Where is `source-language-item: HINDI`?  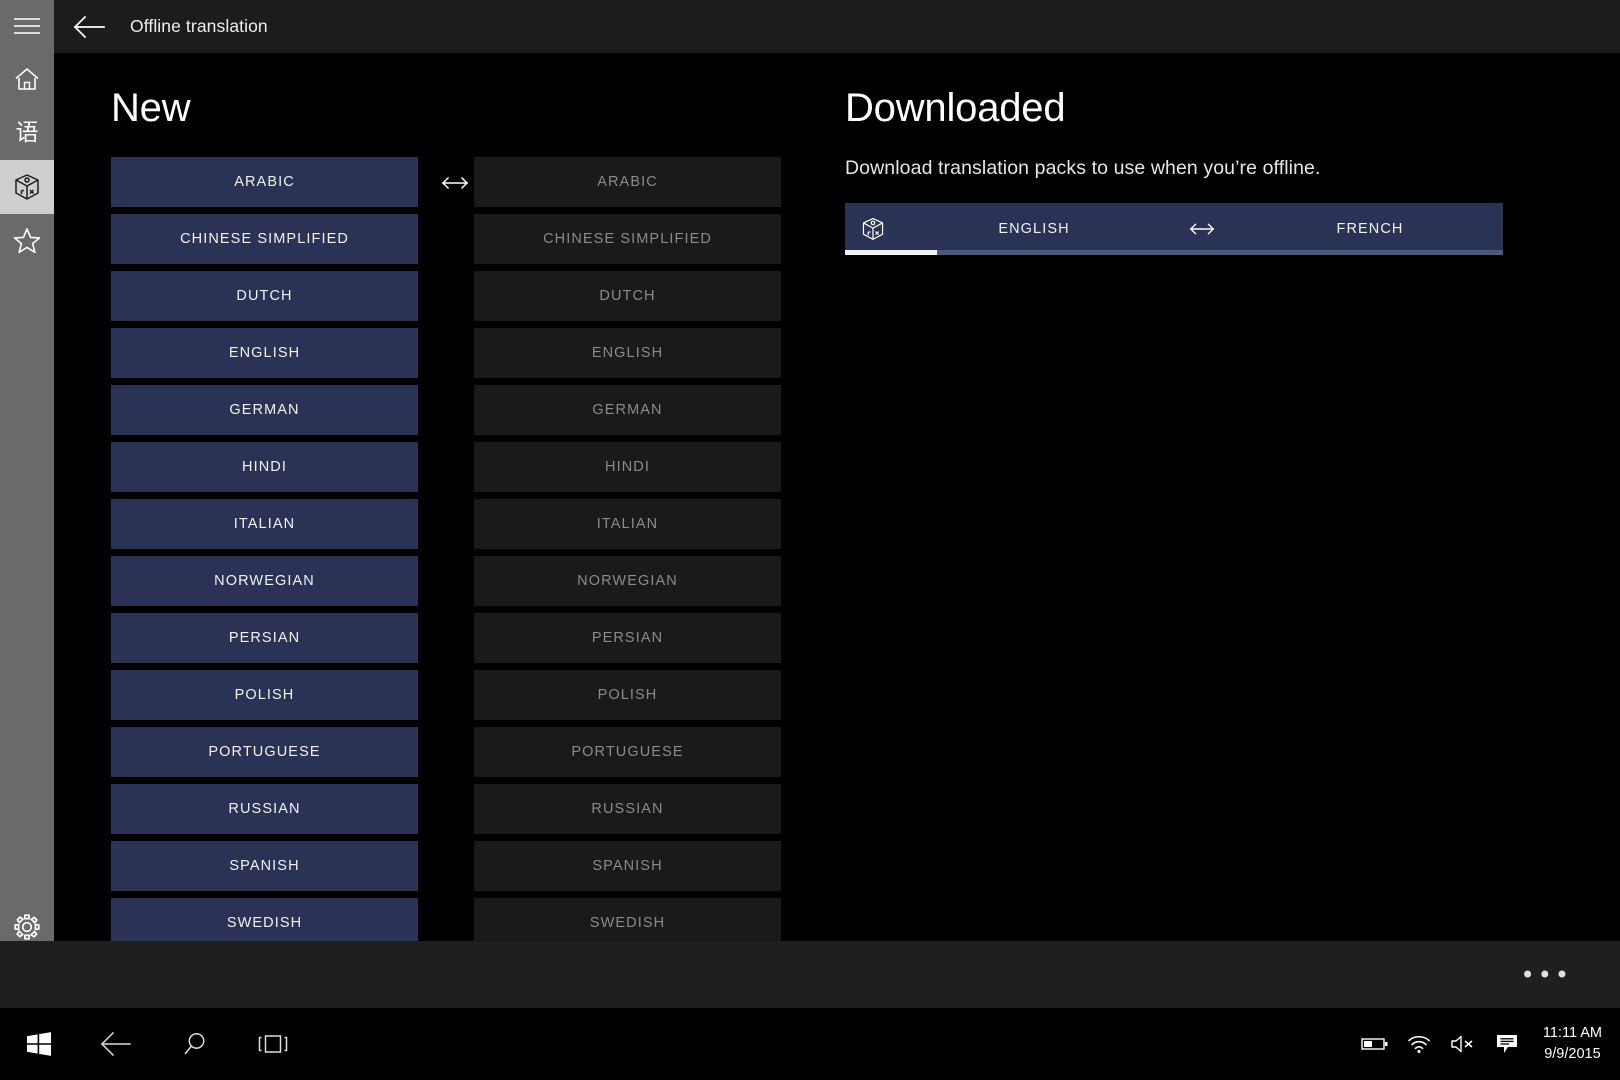
source-language-item: HINDI is located at coordinates (264, 467).